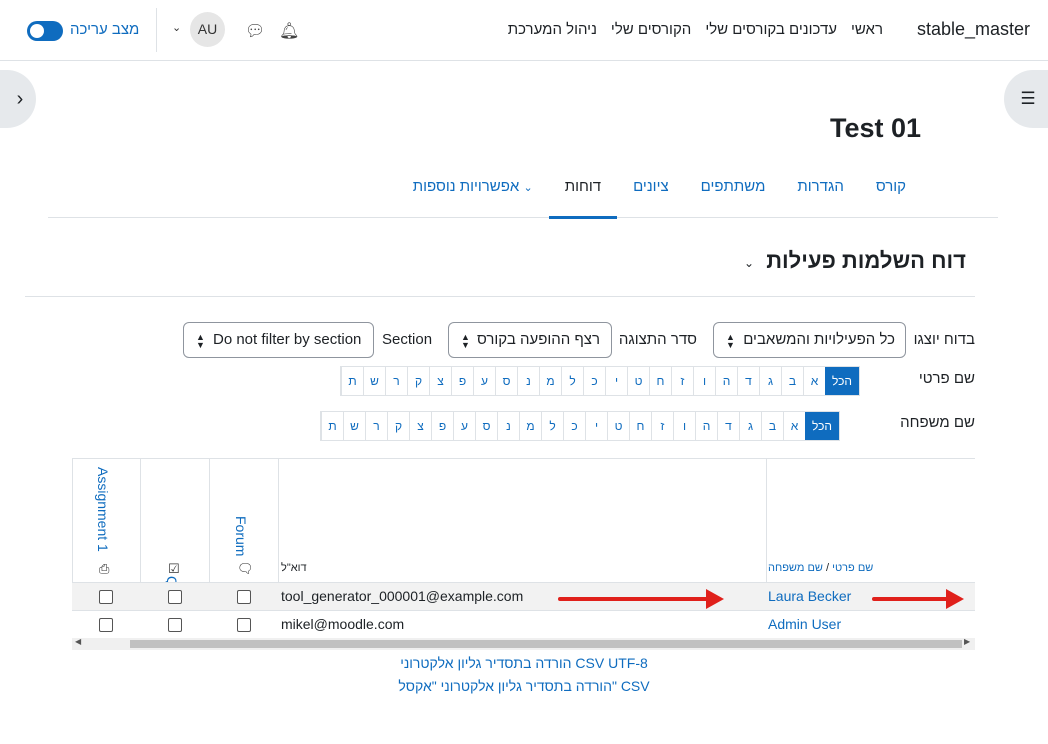 This screenshot has height=744, width=1048. I want to click on list-icon: ☰, so click(1028, 98).